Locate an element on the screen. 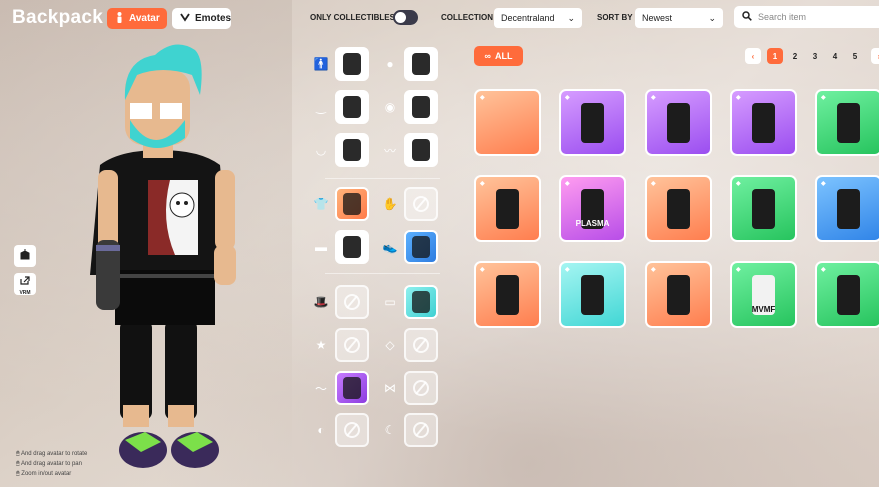 The width and height of the screenshot is (879, 487). eyebrows-icon: ‿ is located at coordinates (321, 107).